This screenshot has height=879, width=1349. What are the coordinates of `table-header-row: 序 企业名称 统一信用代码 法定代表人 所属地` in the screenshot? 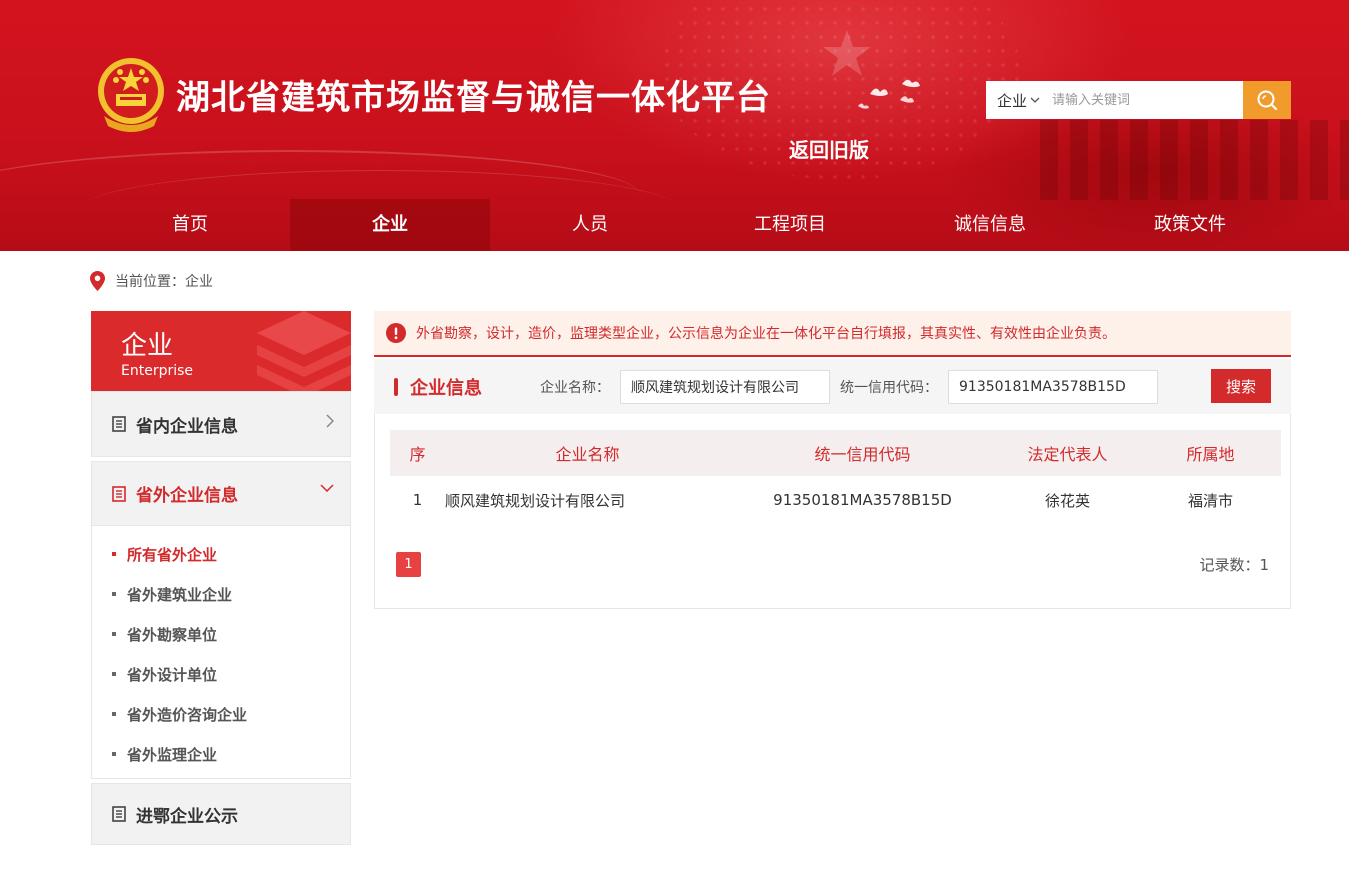 It's located at (835, 453).